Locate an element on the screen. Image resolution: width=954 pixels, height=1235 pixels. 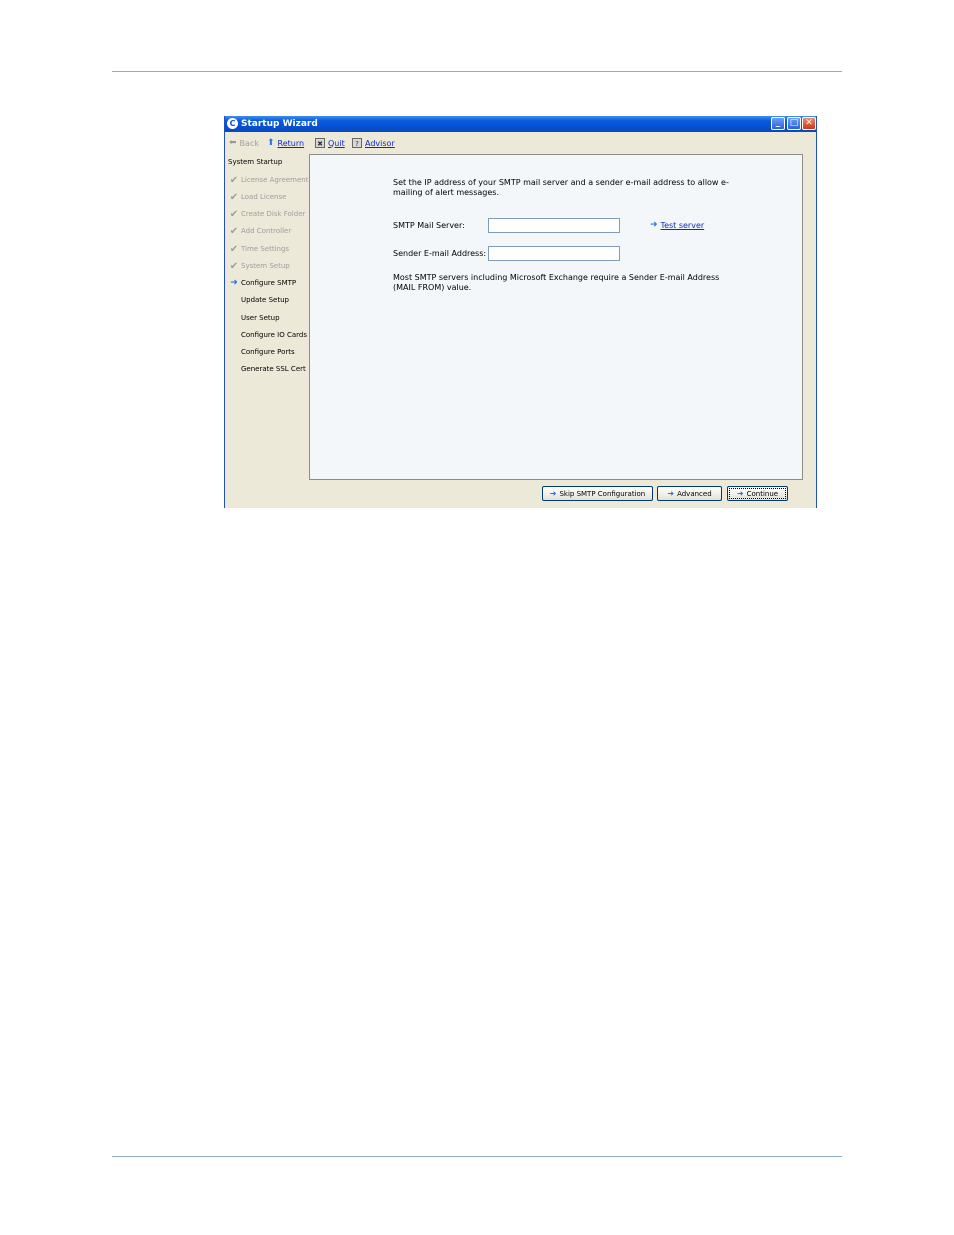
skip-smtp-label: Skip SMTP Configuration is located at coordinates (602, 493).